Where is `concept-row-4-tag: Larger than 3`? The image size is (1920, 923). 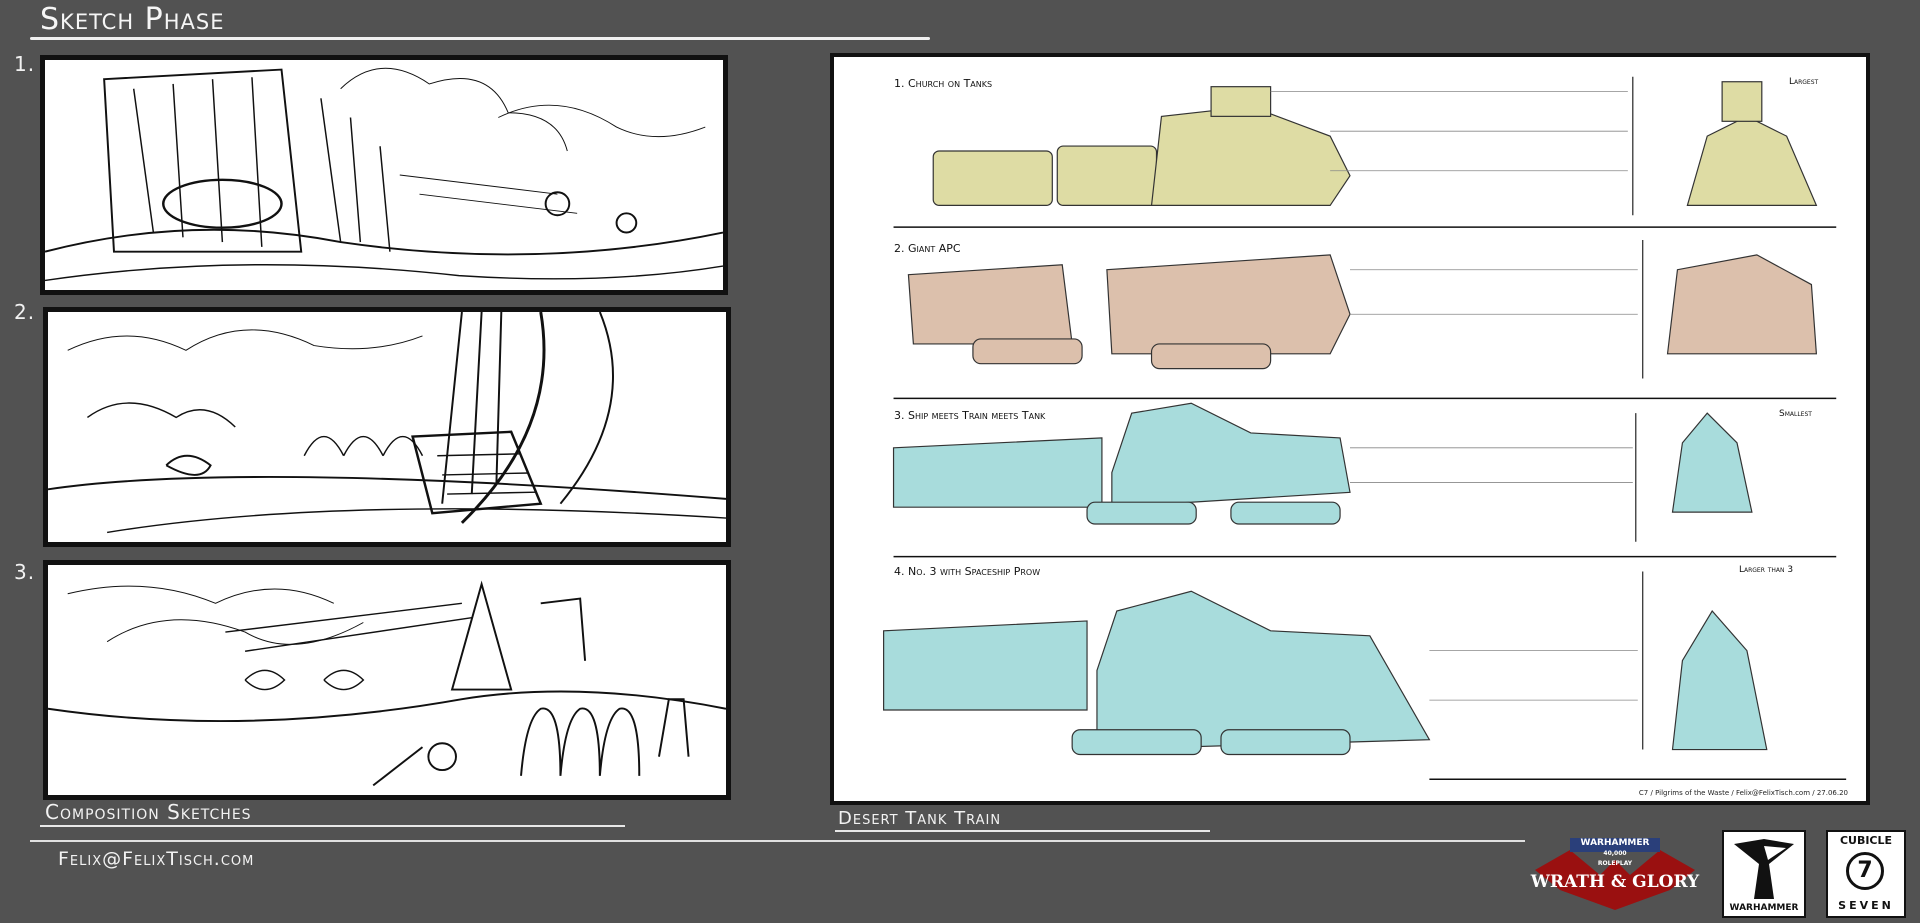 concept-row-4-tag: Larger than 3 is located at coordinates (1766, 570).